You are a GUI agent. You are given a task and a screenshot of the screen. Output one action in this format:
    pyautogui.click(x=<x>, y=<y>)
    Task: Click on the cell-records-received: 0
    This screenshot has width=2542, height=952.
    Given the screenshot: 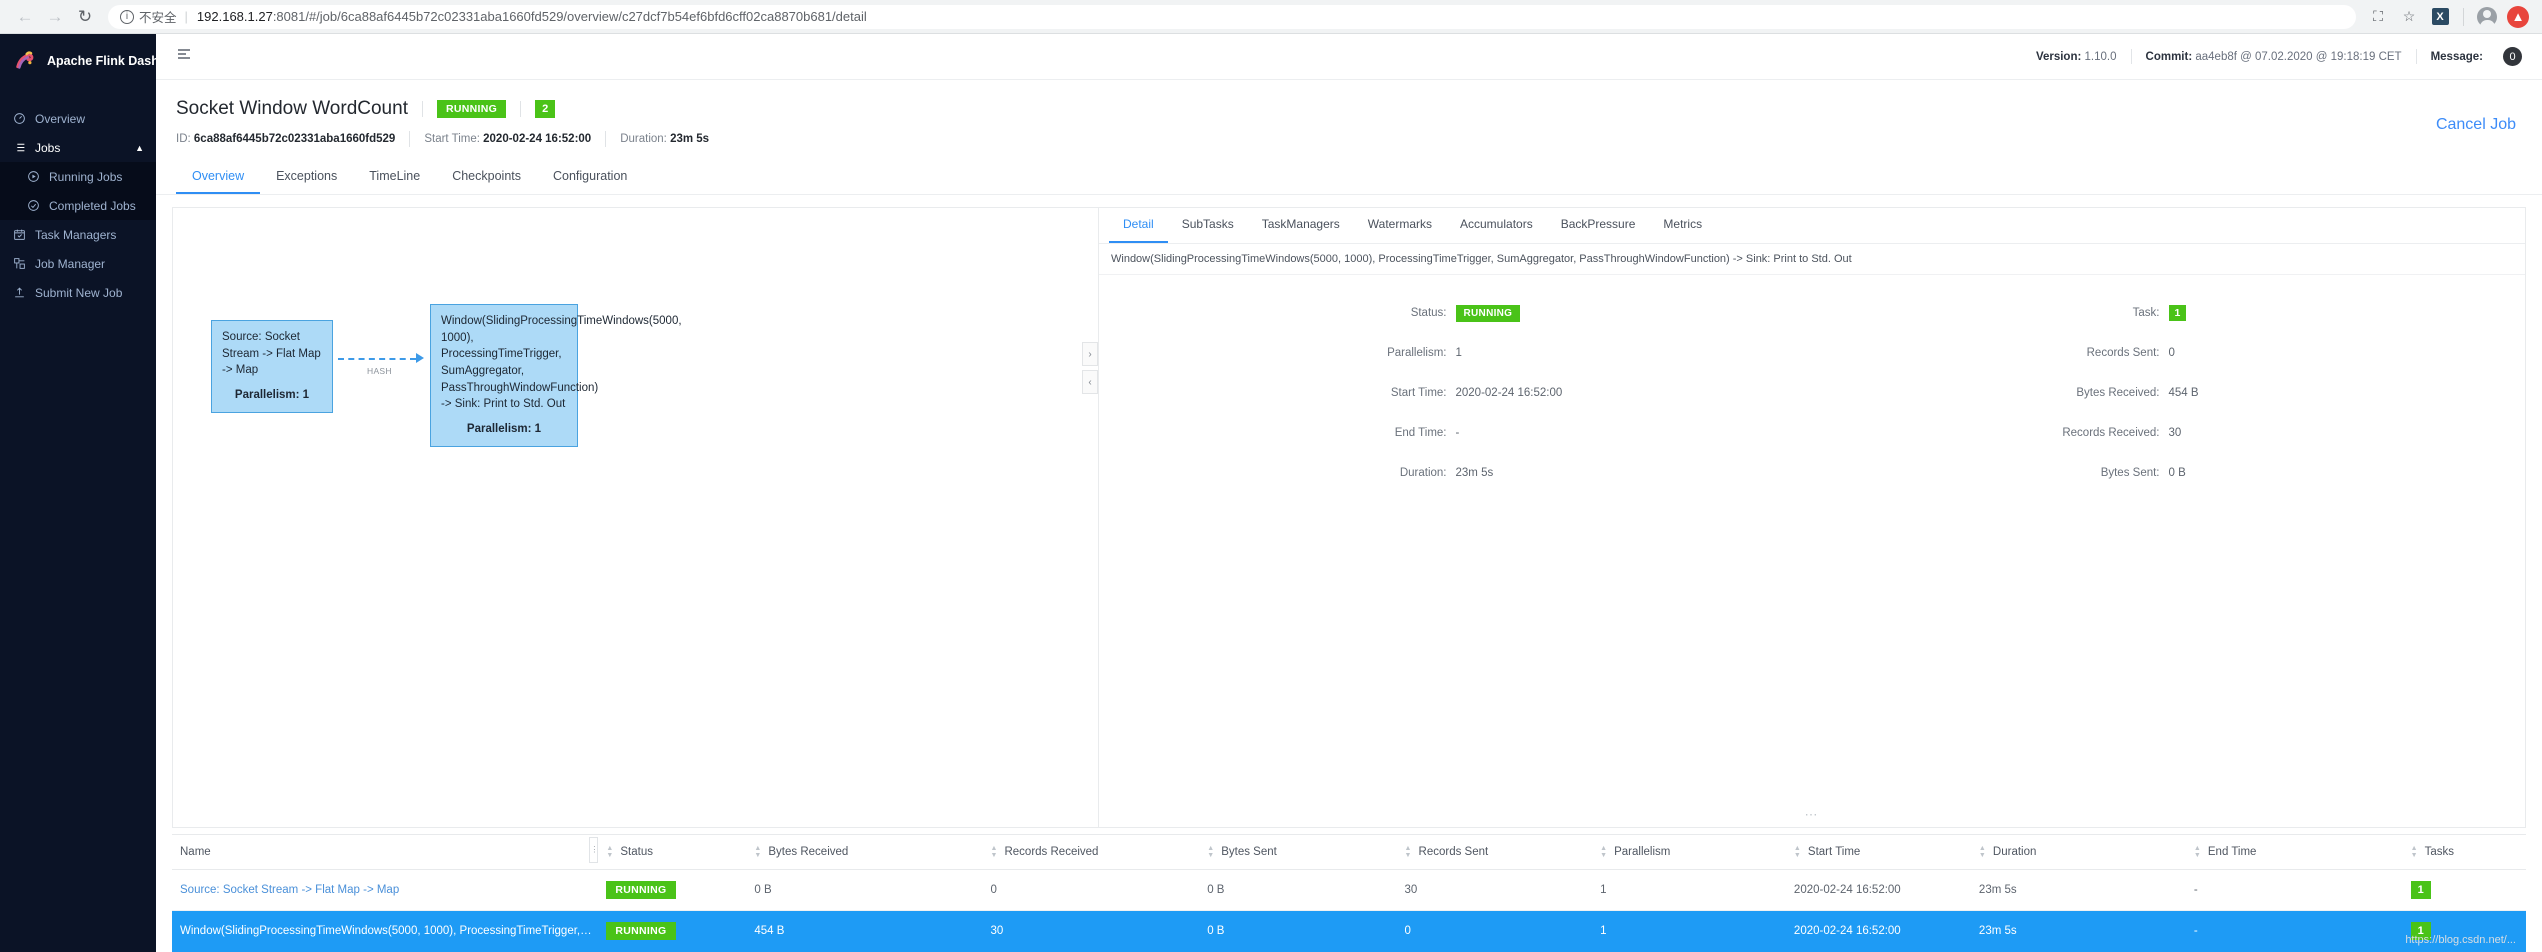 What is the action you would take?
    pyautogui.click(x=1091, y=890)
    